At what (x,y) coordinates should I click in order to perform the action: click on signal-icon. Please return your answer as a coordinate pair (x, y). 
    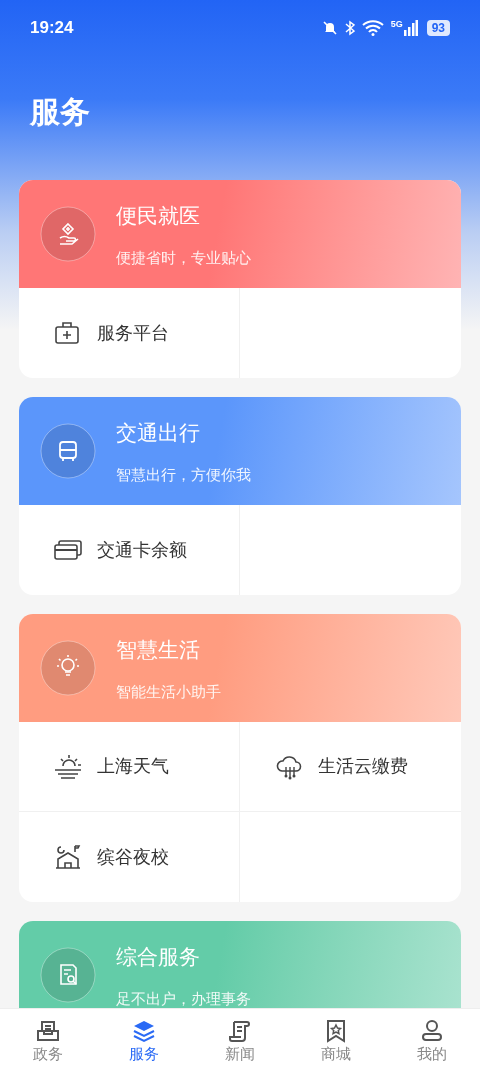
    Looking at the image, I should click on (410, 28).